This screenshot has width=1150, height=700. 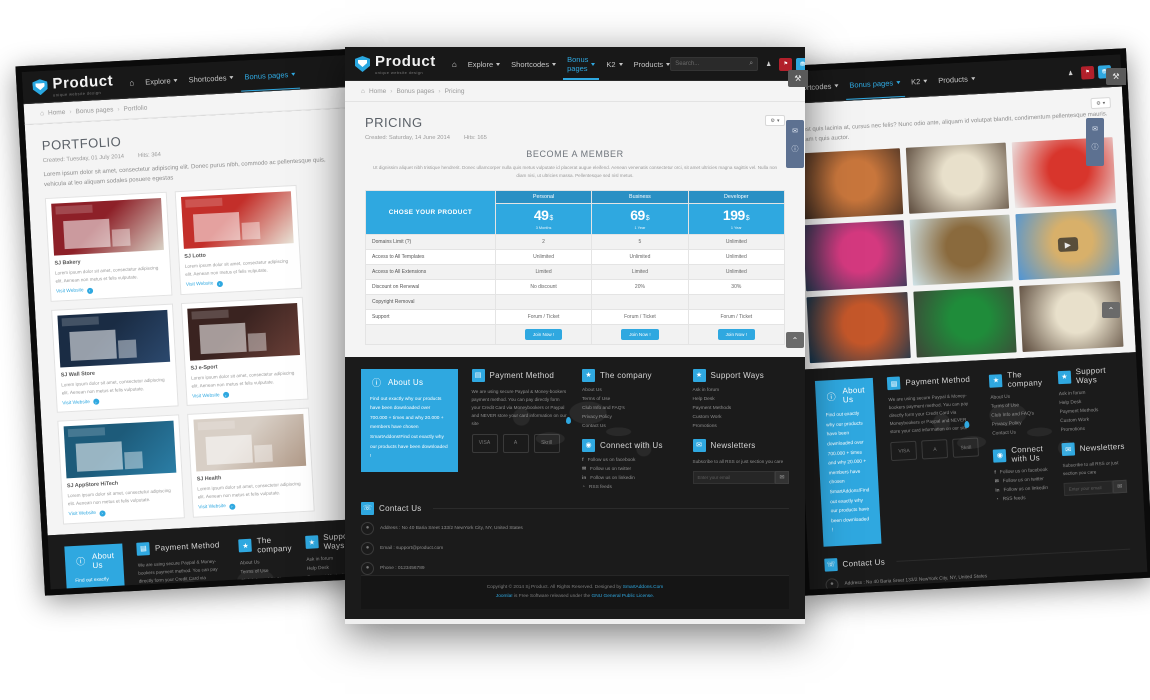 What do you see at coordinates (965, 322) in the screenshot?
I see `caricature-art` at bounding box center [965, 322].